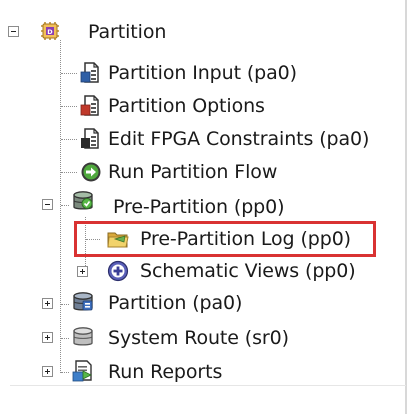 This screenshot has width=414, height=414. What do you see at coordinates (47, 204) in the screenshot?
I see `collapse-toggle-pre-partition` at bounding box center [47, 204].